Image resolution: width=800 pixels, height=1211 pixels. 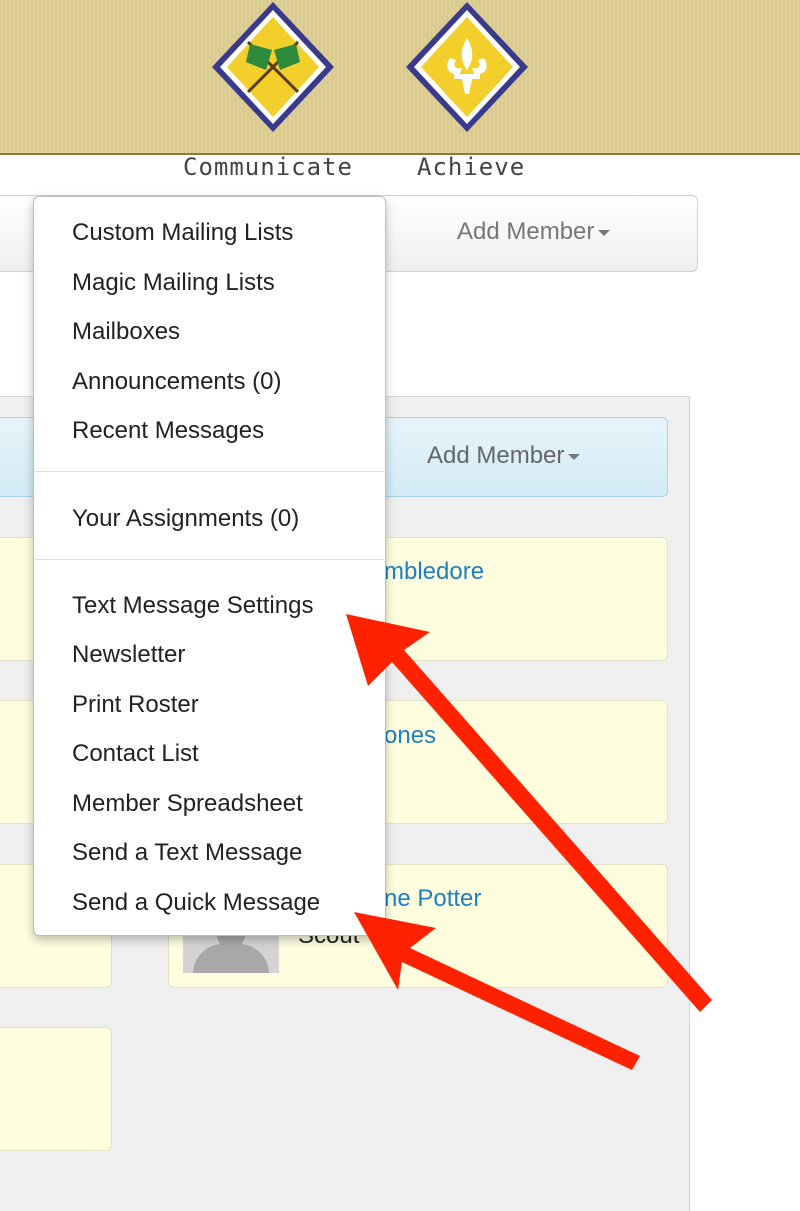 What do you see at coordinates (173, 283) in the screenshot?
I see `menu-item-magic-mailing-lists: Magic Mailing Lists` at bounding box center [173, 283].